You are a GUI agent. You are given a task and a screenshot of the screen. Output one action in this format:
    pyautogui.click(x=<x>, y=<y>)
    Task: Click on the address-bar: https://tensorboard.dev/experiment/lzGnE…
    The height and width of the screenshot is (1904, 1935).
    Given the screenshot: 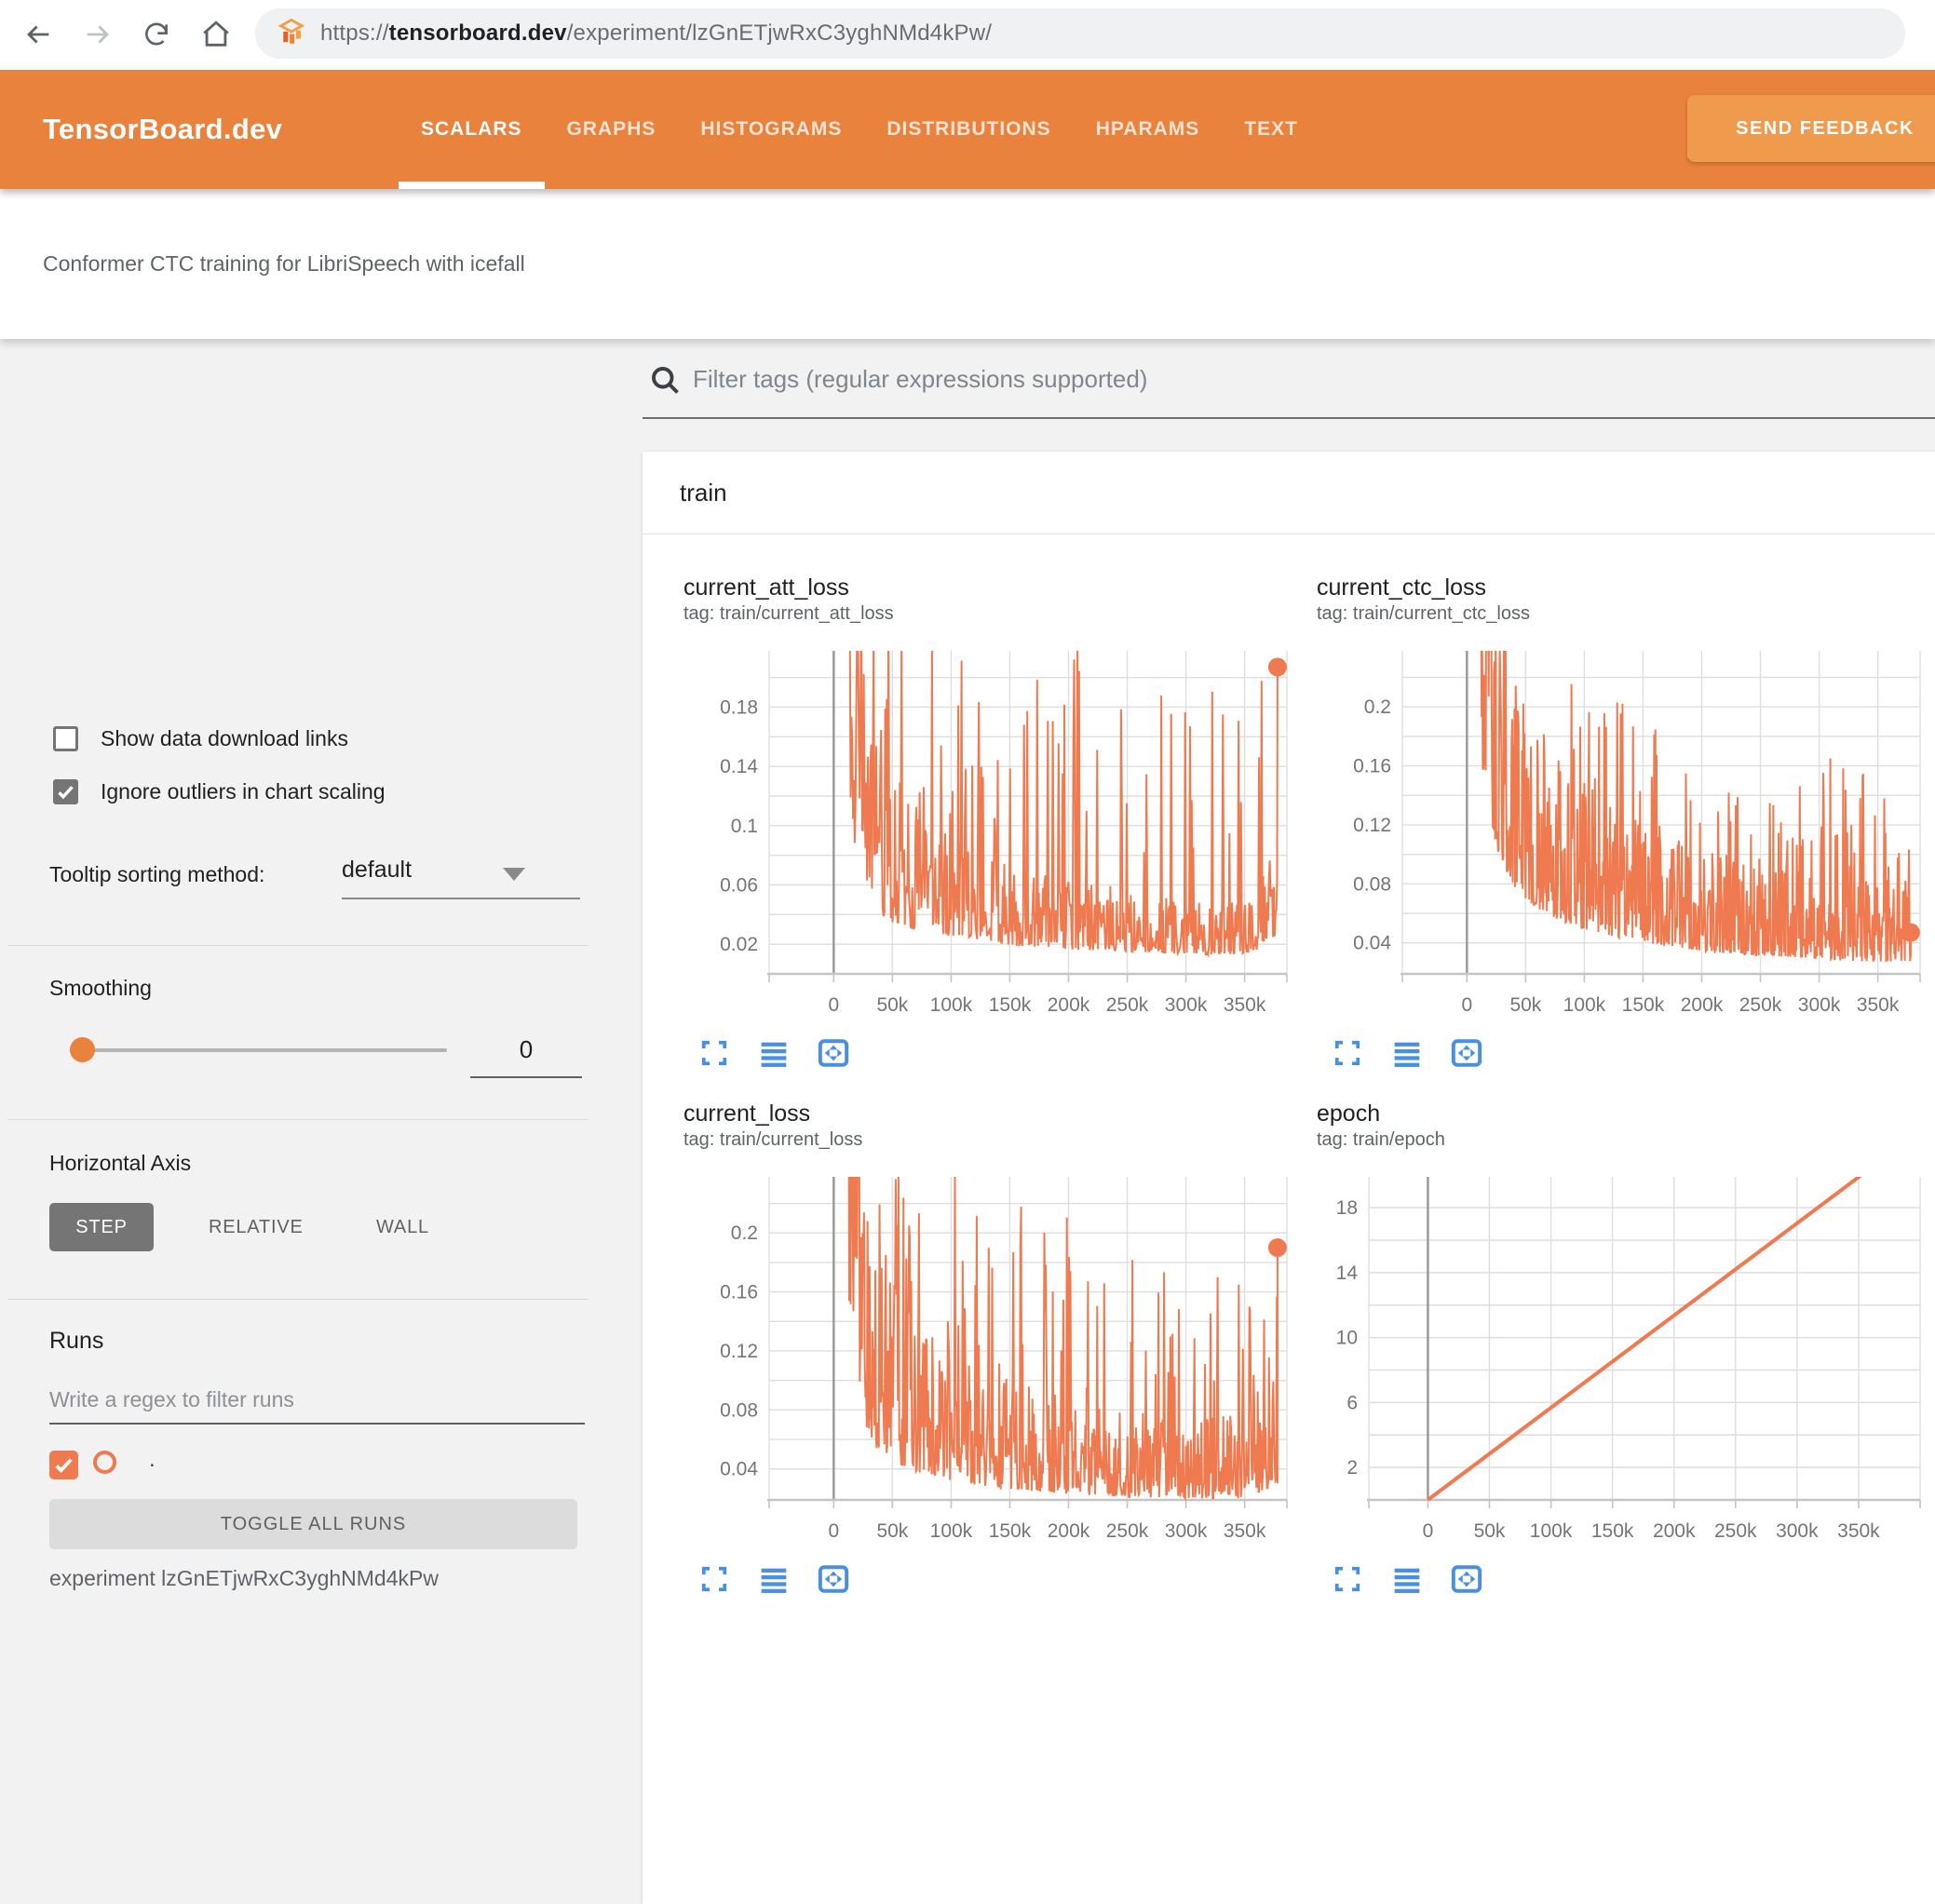 What is the action you would take?
    pyautogui.click(x=1080, y=33)
    